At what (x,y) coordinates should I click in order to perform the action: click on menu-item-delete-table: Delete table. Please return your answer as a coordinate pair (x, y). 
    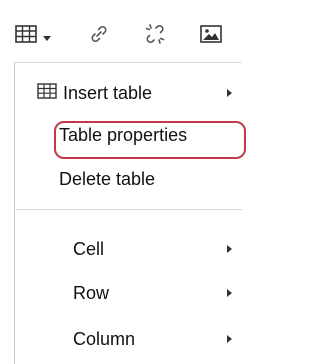
    Looking at the image, I should click on (128, 179).